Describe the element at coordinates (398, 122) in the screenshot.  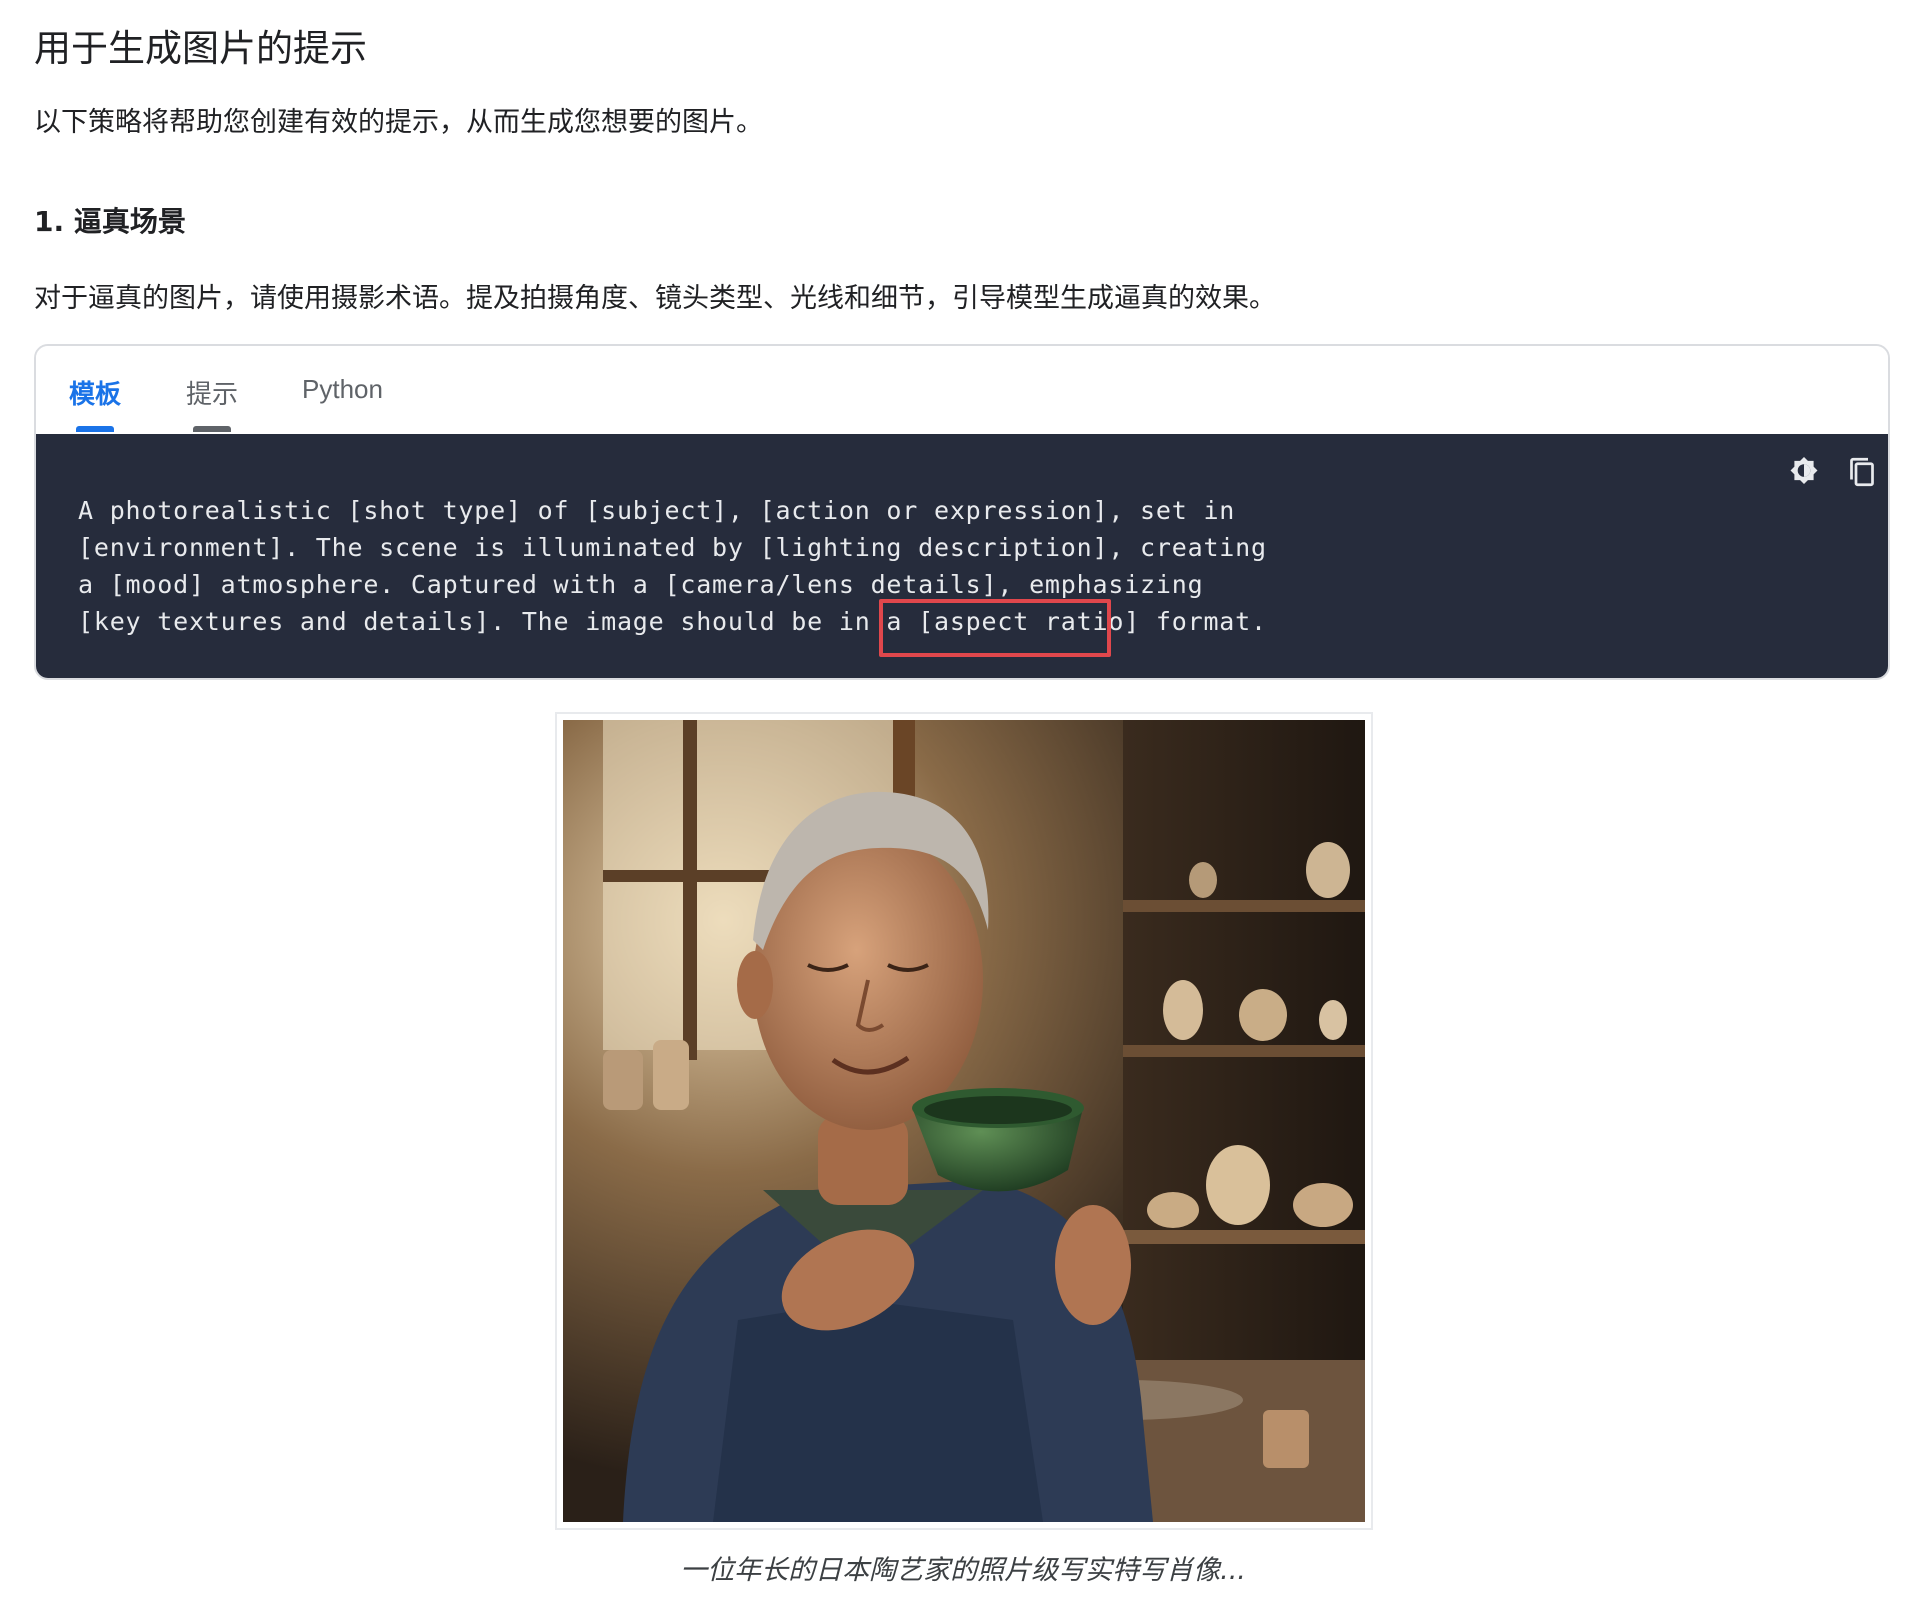
I see `intro-paragraph: 以下策略将帮助您创建有效的提示，从而生成您想要的图片。` at that location.